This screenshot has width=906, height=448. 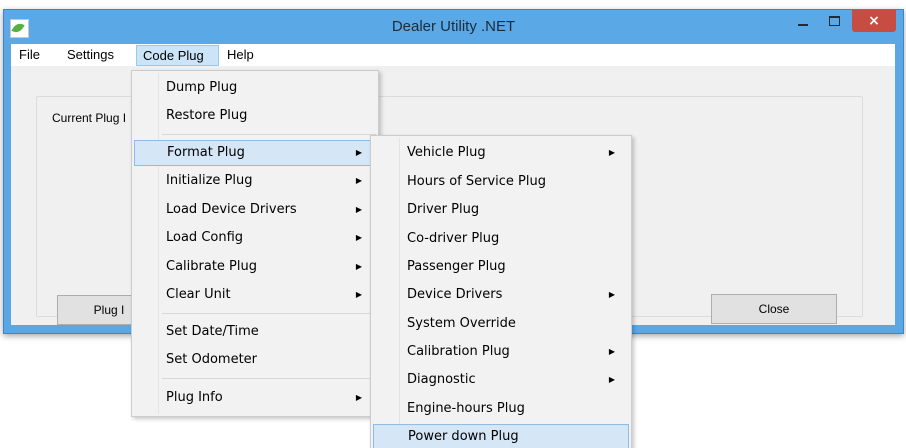 I want to click on menu-item-set-date-time: Set Date/Time, so click(x=255, y=332).